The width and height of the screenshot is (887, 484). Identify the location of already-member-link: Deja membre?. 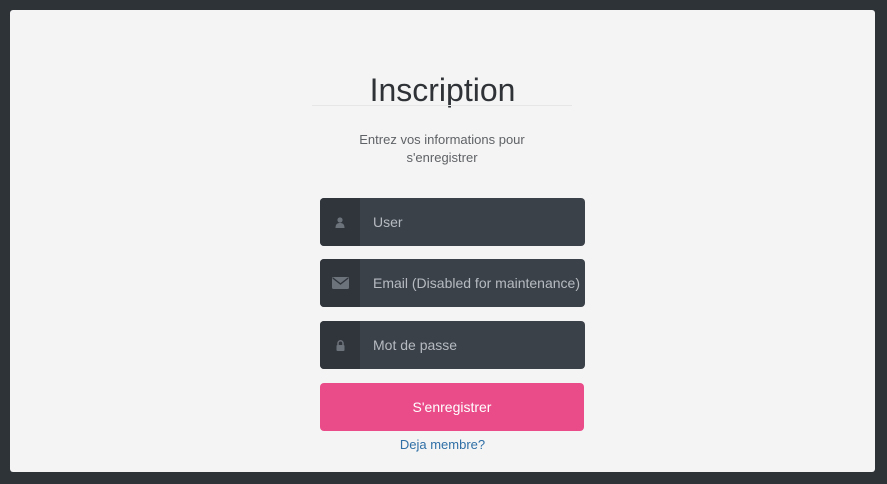
(442, 445).